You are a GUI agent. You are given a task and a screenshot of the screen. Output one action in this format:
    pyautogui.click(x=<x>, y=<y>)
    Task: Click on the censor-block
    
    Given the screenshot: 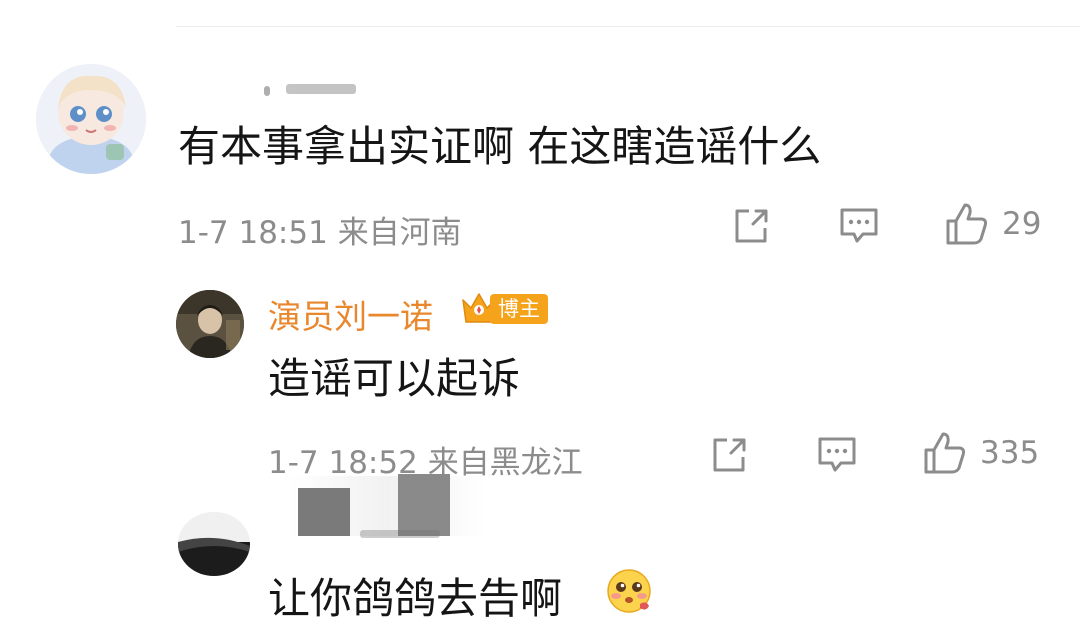 What is the action you would take?
    pyautogui.click(x=324, y=512)
    